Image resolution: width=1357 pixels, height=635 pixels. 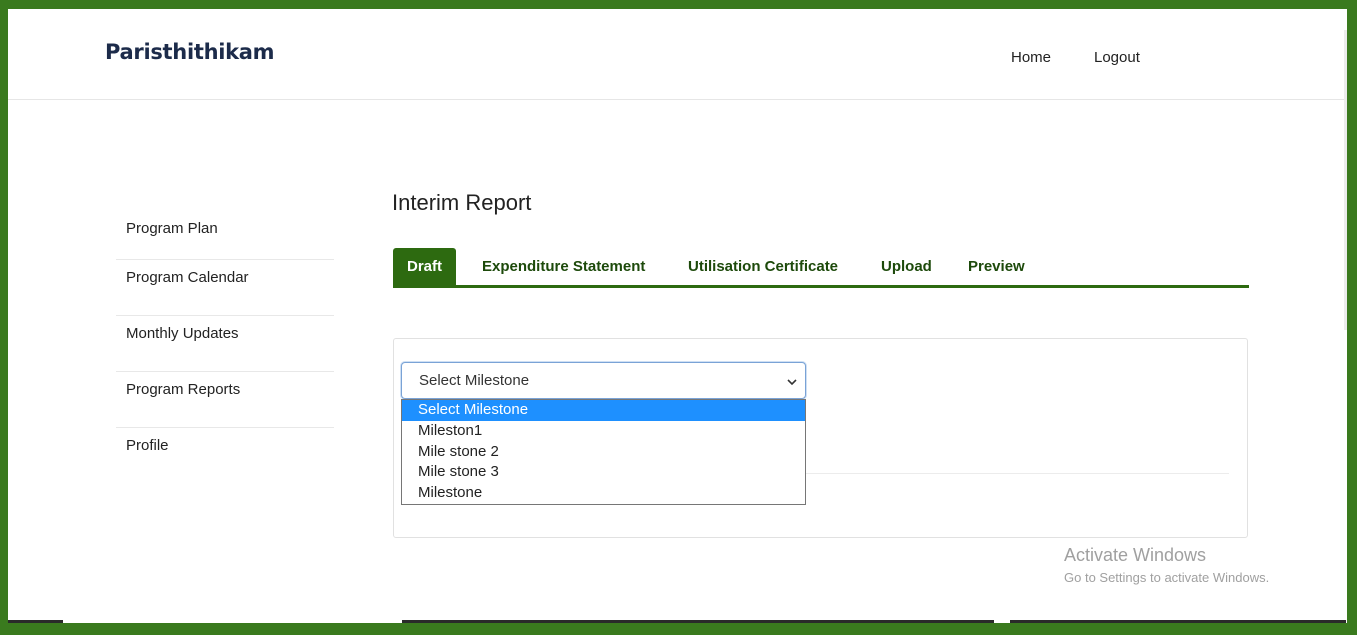 I want to click on milestone-option: Milestone, so click(x=603, y=493).